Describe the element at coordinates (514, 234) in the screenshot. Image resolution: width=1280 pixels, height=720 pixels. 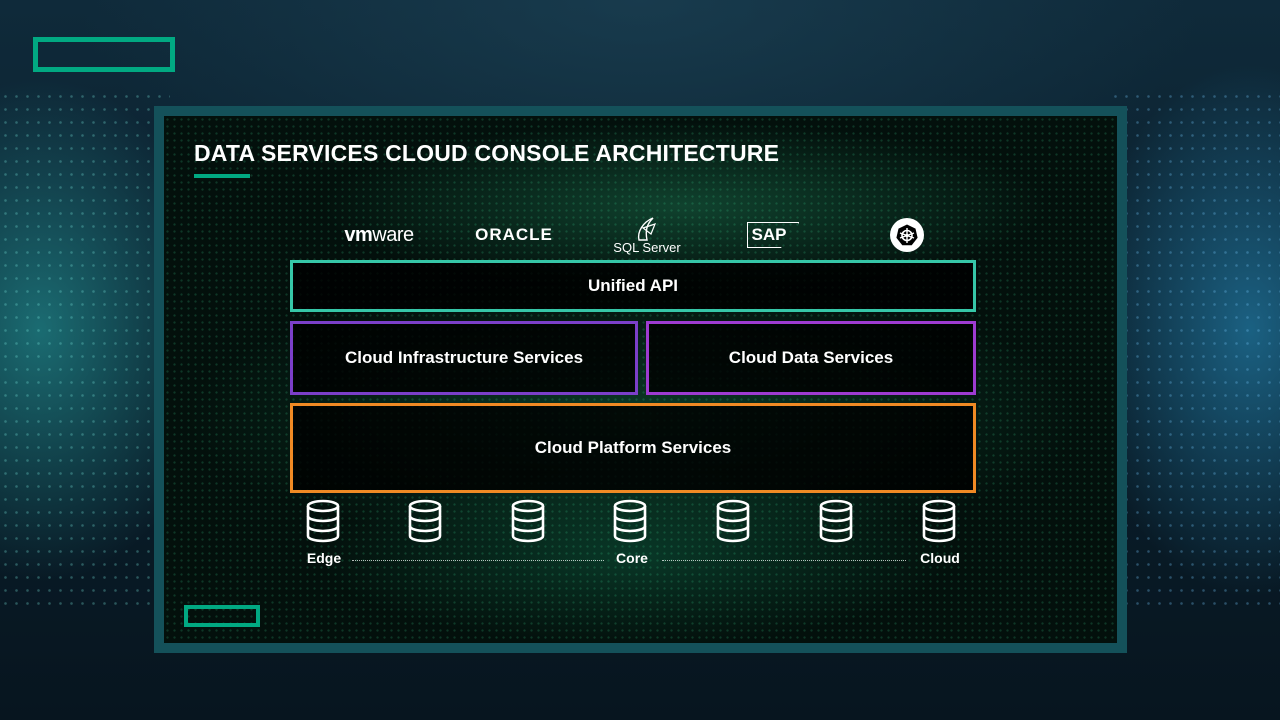
I see `oracle-logo: ORACLE` at that location.